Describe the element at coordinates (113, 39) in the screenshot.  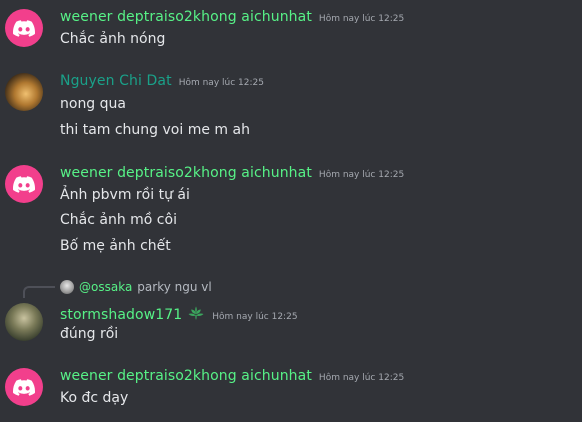
I see `message-text: Chắc ảnh nóng` at that location.